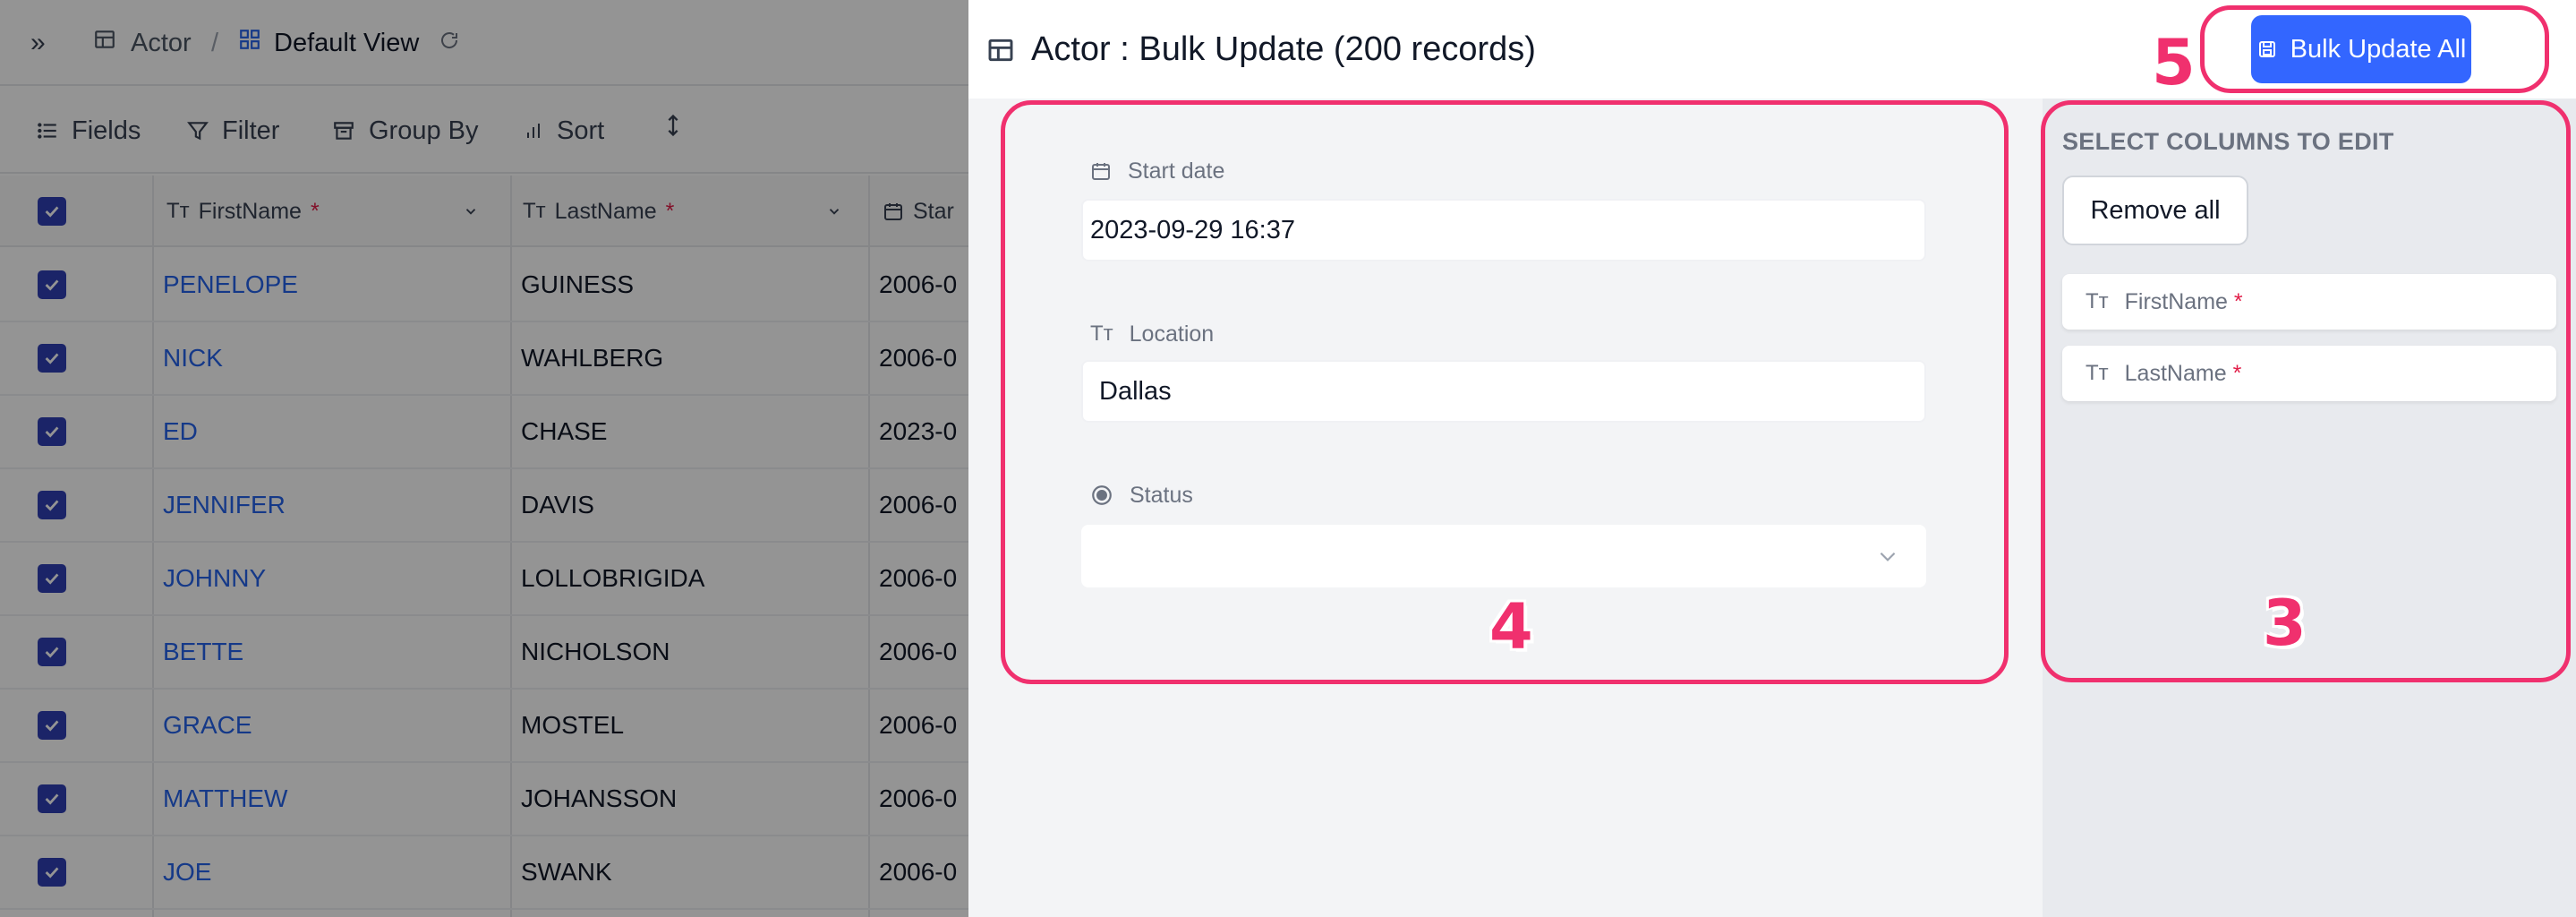  What do you see at coordinates (1000, 51) in the screenshot?
I see `table-icon` at bounding box center [1000, 51].